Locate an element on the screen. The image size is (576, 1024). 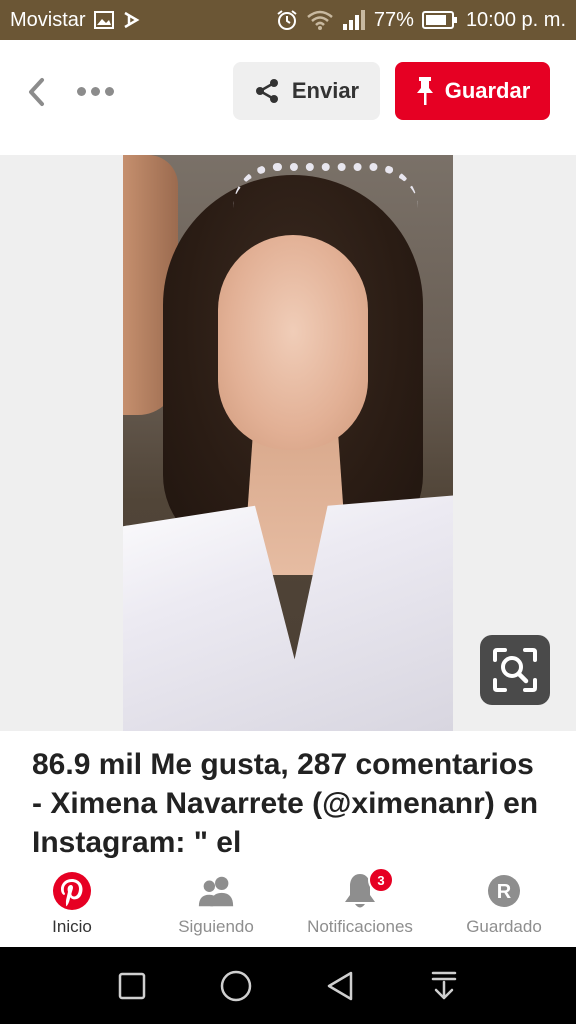
notification-count-badge: 3 is located at coordinates (381, 880).